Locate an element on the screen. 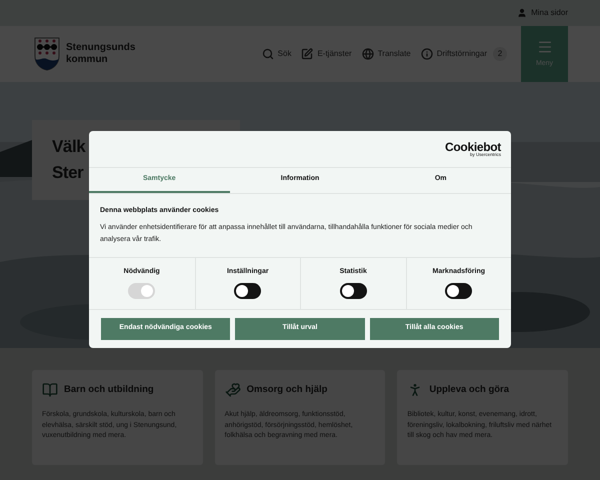  logo-text: Stenungsunds kommun is located at coordinates (101, 54).